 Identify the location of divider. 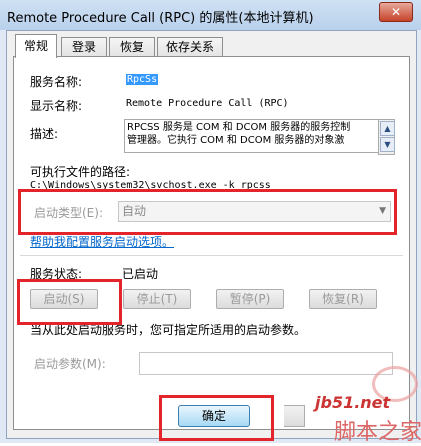
(211, 255).